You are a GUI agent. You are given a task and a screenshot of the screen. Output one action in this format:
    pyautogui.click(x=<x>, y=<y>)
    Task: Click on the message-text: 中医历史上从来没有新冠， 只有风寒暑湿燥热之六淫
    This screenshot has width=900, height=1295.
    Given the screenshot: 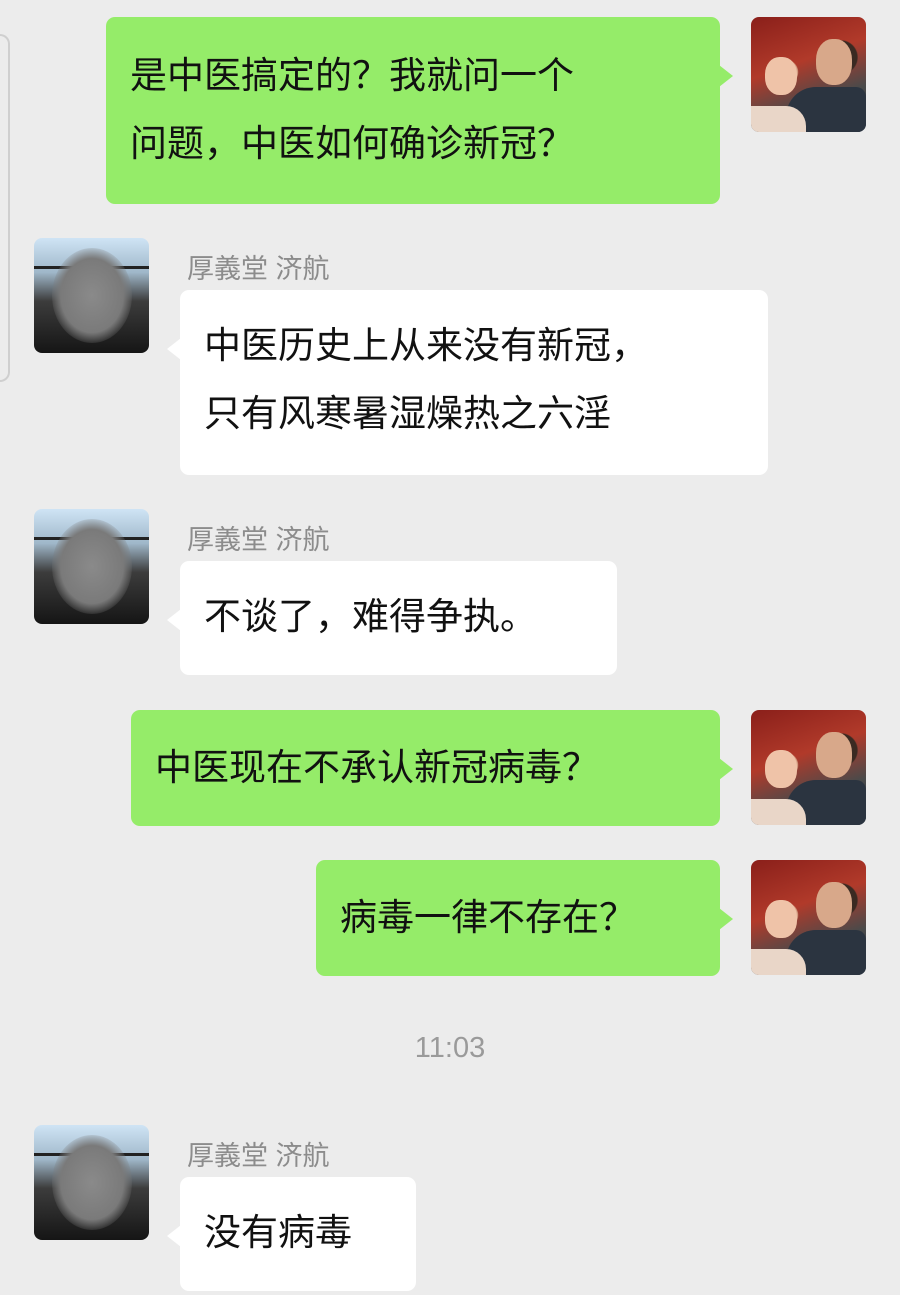 What is the action you would take?
    pyautogui.click(x=426, y=379)
    